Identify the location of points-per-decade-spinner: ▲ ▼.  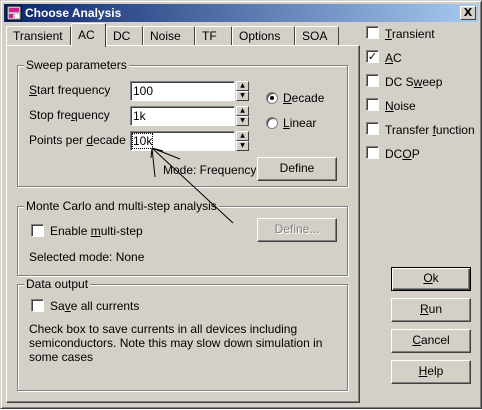
(242, 141).